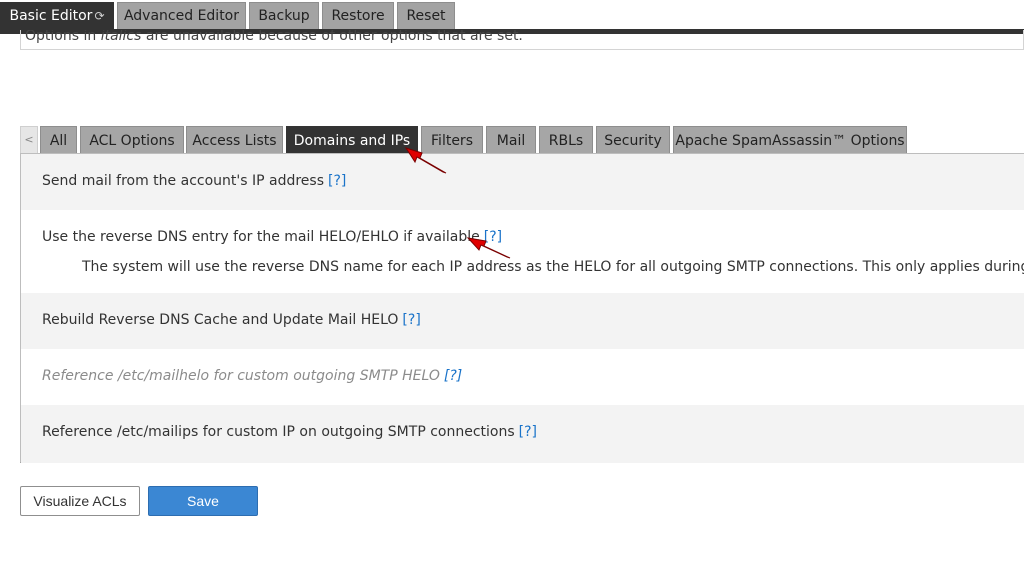 Image resolution: width=1024 pixels, height=576 pixels. I want to click on tab-spamassassin-options: Apache SpamAssassin™ Options, so click(790, 140).